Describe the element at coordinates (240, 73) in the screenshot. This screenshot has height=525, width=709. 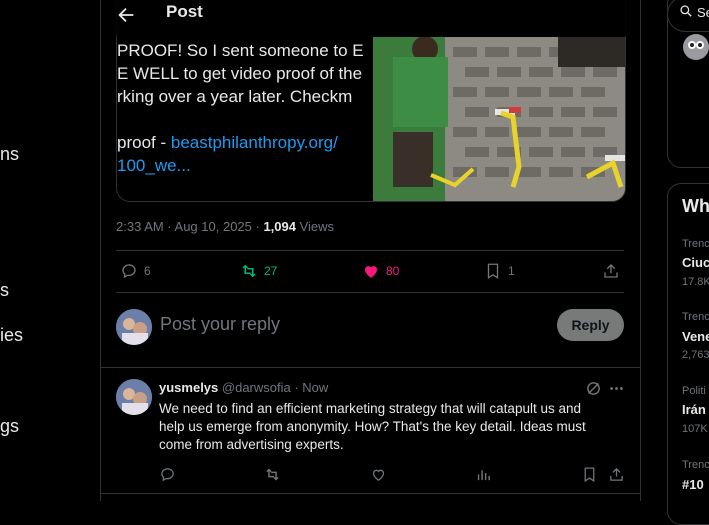
I see `card-line-2: E WELL to get video proof of the` at that location.